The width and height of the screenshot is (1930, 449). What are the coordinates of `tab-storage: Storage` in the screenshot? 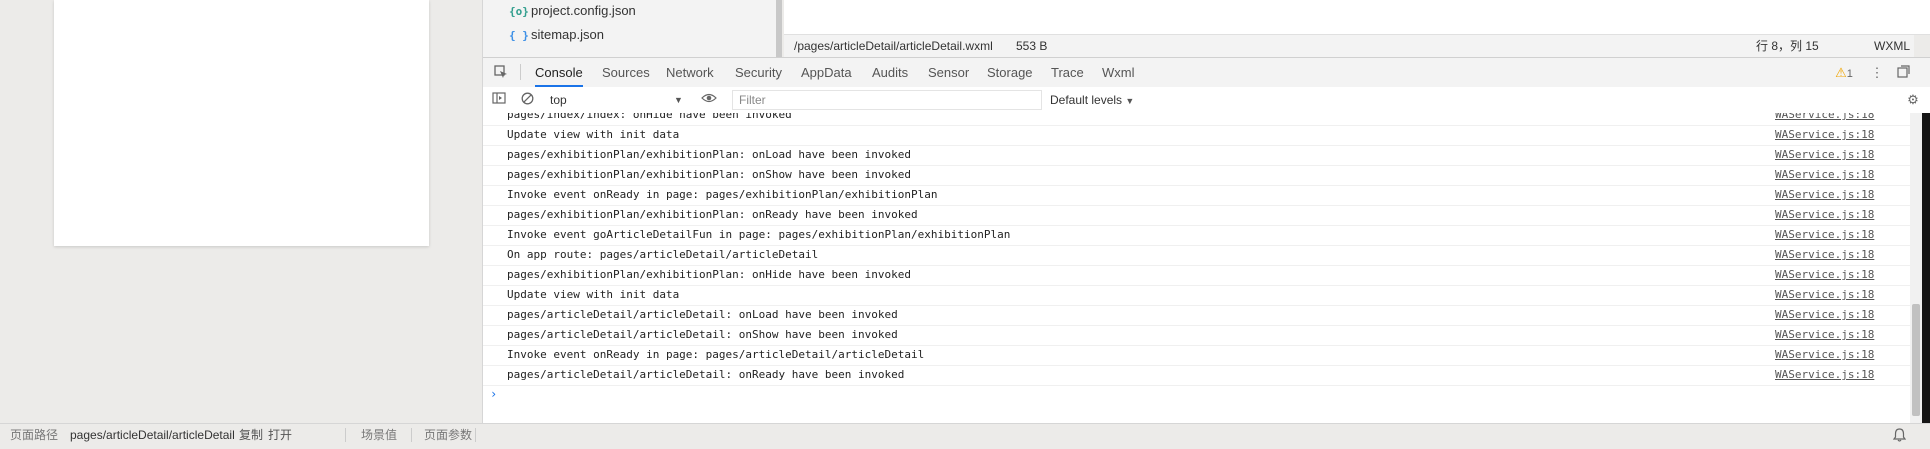 It's located at (1010, 72).